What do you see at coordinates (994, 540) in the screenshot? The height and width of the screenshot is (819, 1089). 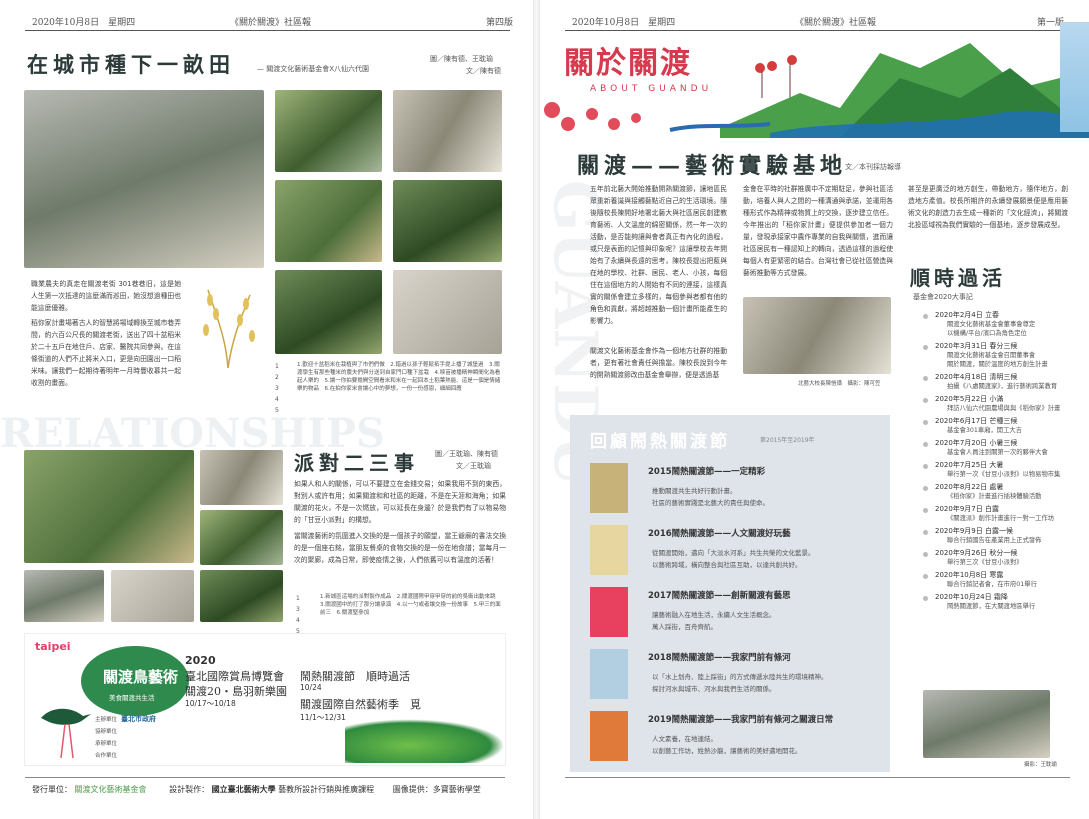 I see `timeline-desc: 聯合行銷國告在產業用上正式發佈` at bounding box center [994, 540].